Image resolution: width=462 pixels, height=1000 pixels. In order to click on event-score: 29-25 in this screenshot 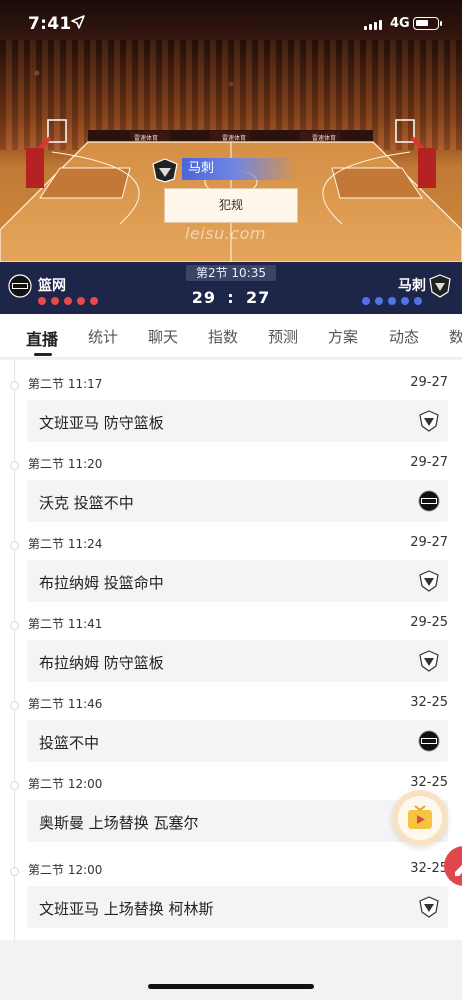, I will do `click(429, 622)`.